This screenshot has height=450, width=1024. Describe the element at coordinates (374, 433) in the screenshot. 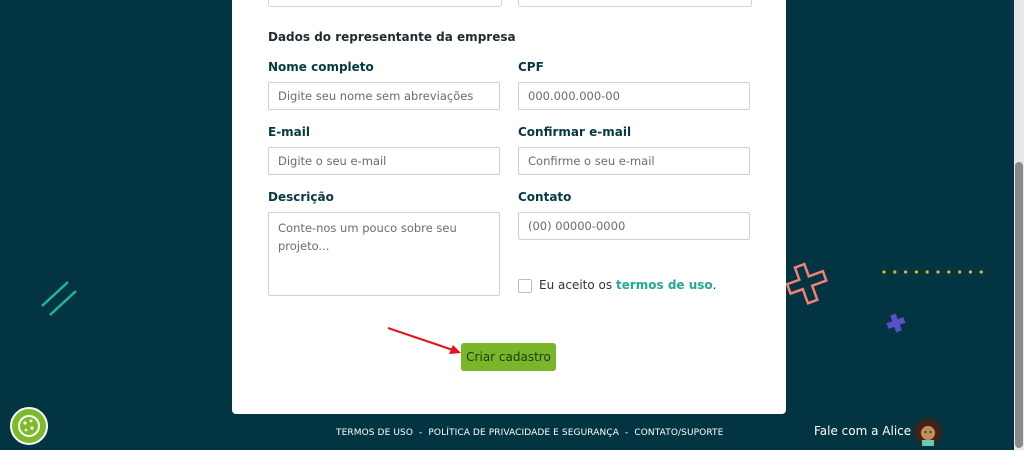

I see `footer-link-termos: TERMOS DE USO` at that location.